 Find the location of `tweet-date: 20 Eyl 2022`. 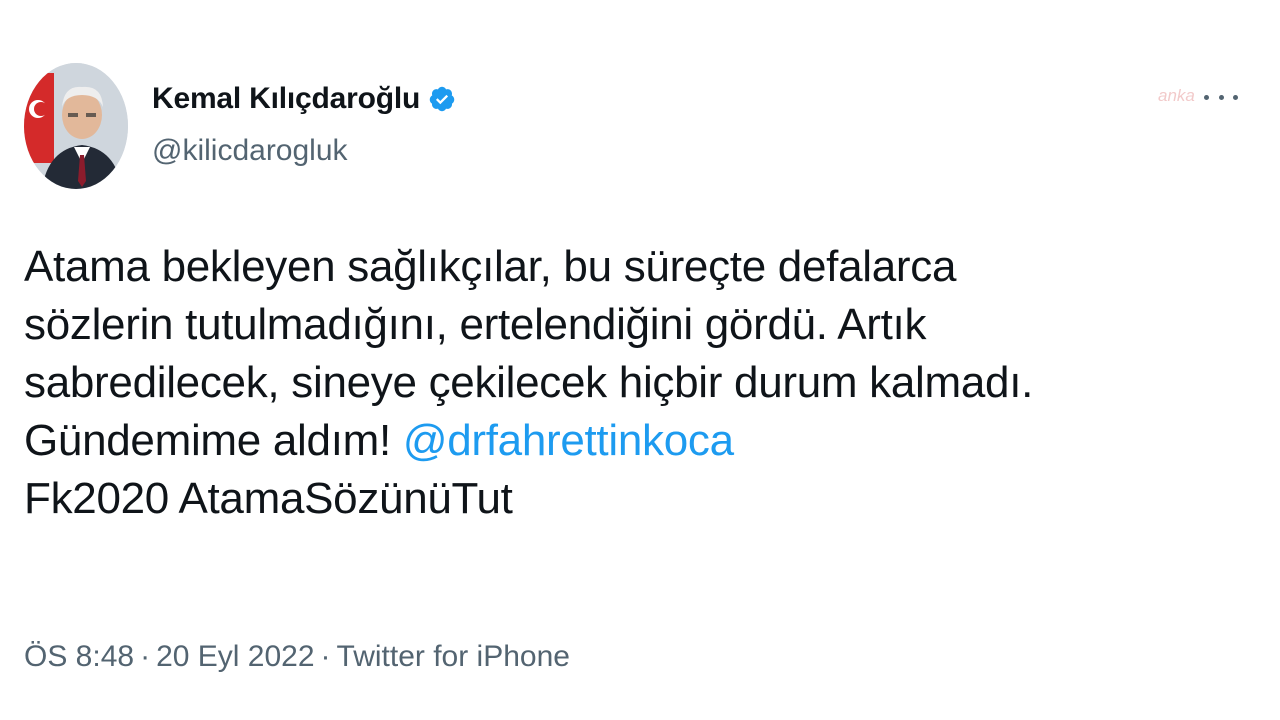

tweet-date: 20 Eyl 2022 is located at coordinates (235, 656).